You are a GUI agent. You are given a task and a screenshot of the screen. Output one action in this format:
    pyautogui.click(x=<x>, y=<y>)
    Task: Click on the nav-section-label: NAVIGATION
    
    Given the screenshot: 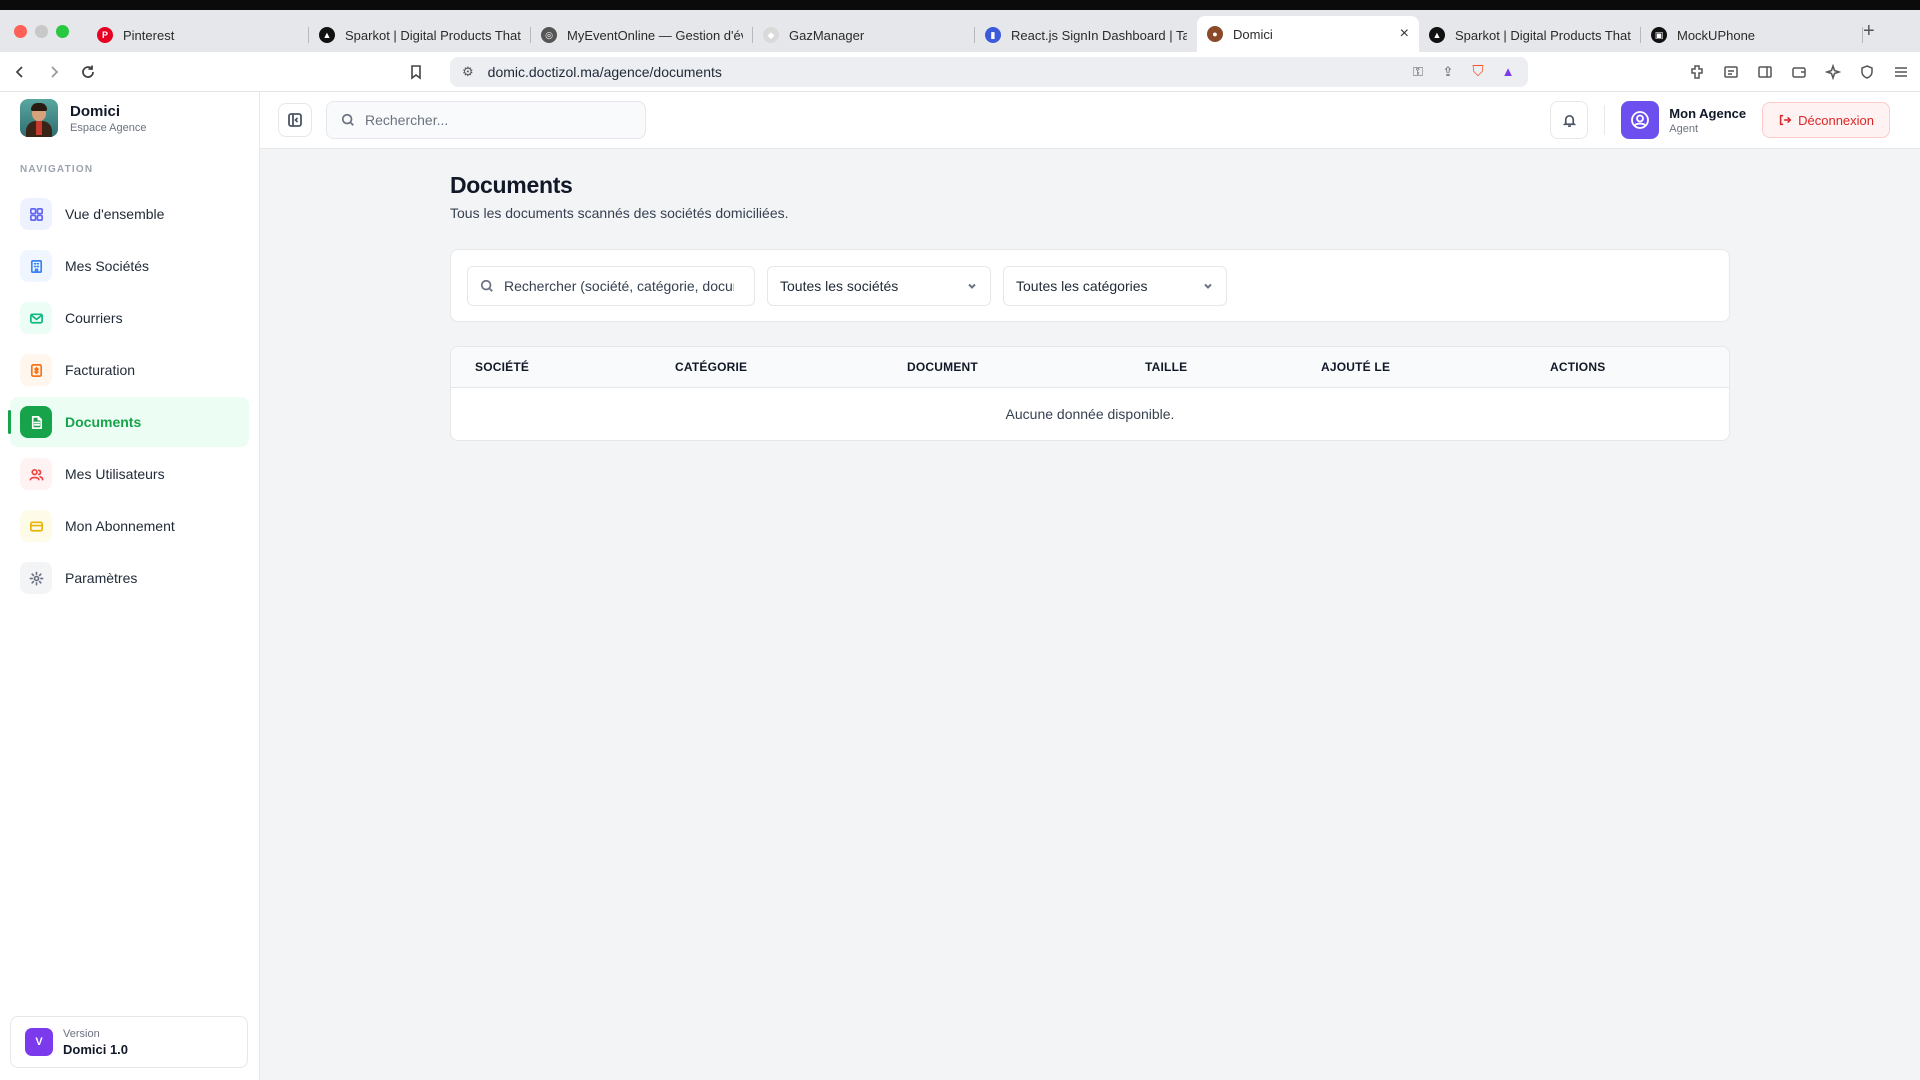 What is the action you would take?
    pyautogui.click(x=57, y=169)
    